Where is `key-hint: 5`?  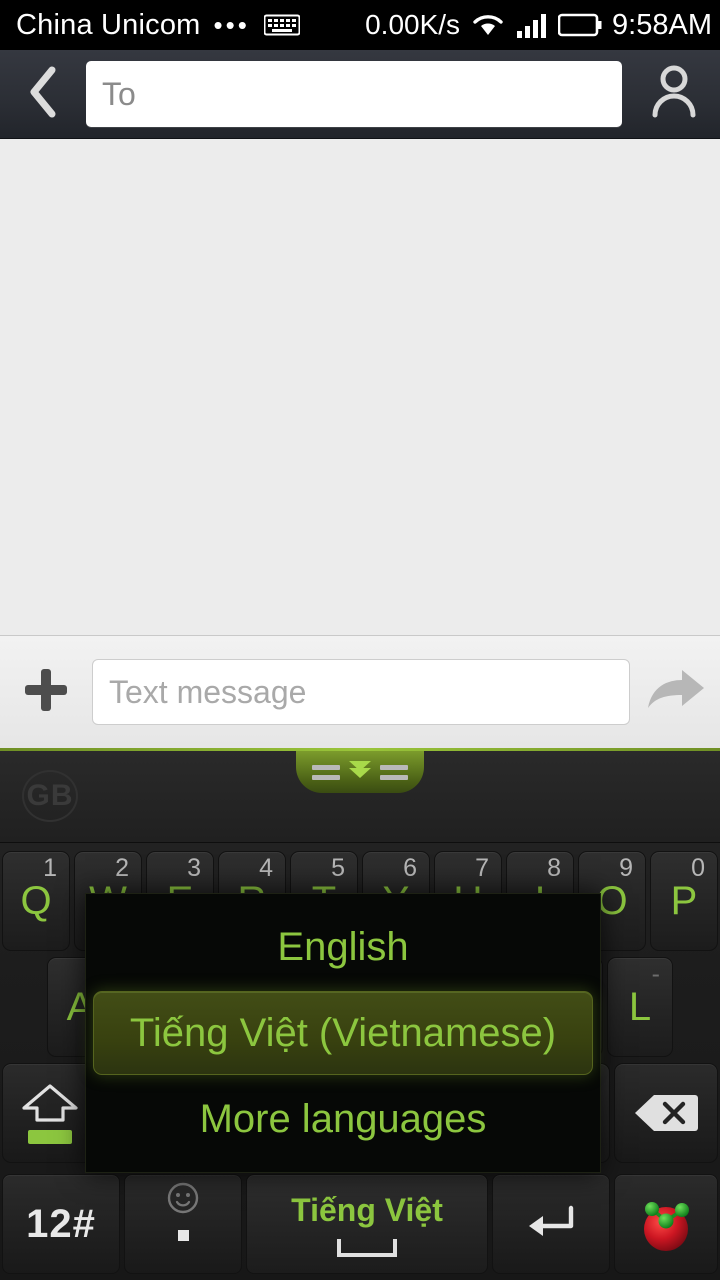
key-hint: 5 is located at coordinates (338, 868).